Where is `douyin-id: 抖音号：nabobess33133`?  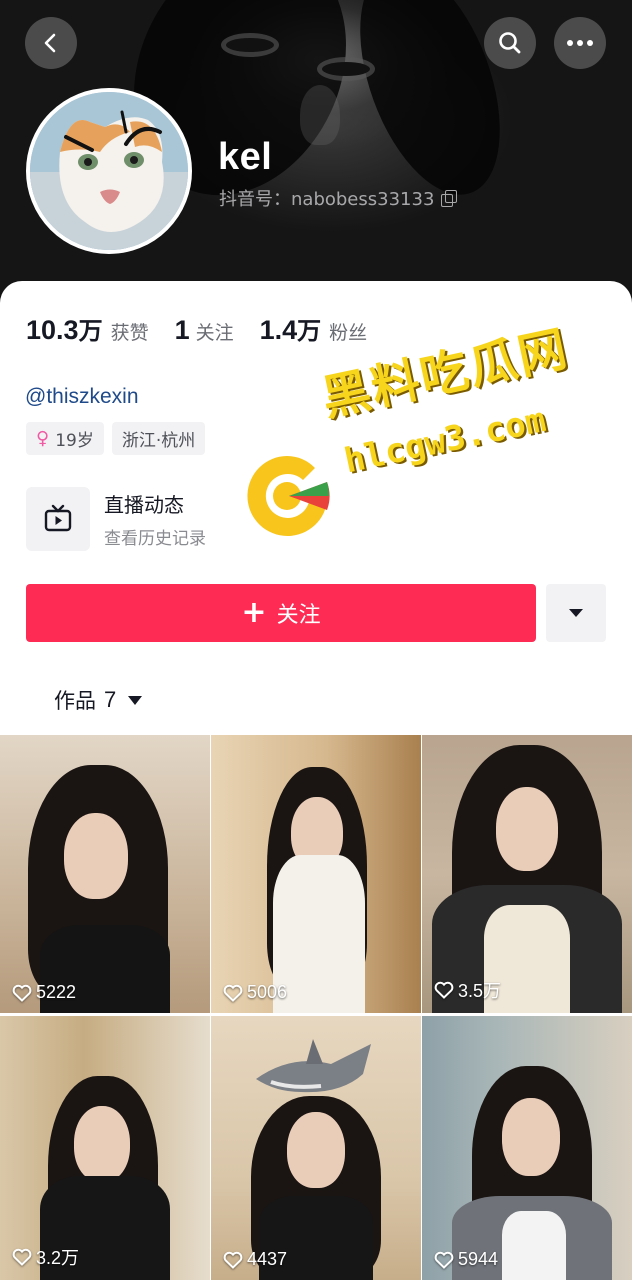 douyin-id: 抖音号：nabobess33133 is located at coordinates (338, 198).